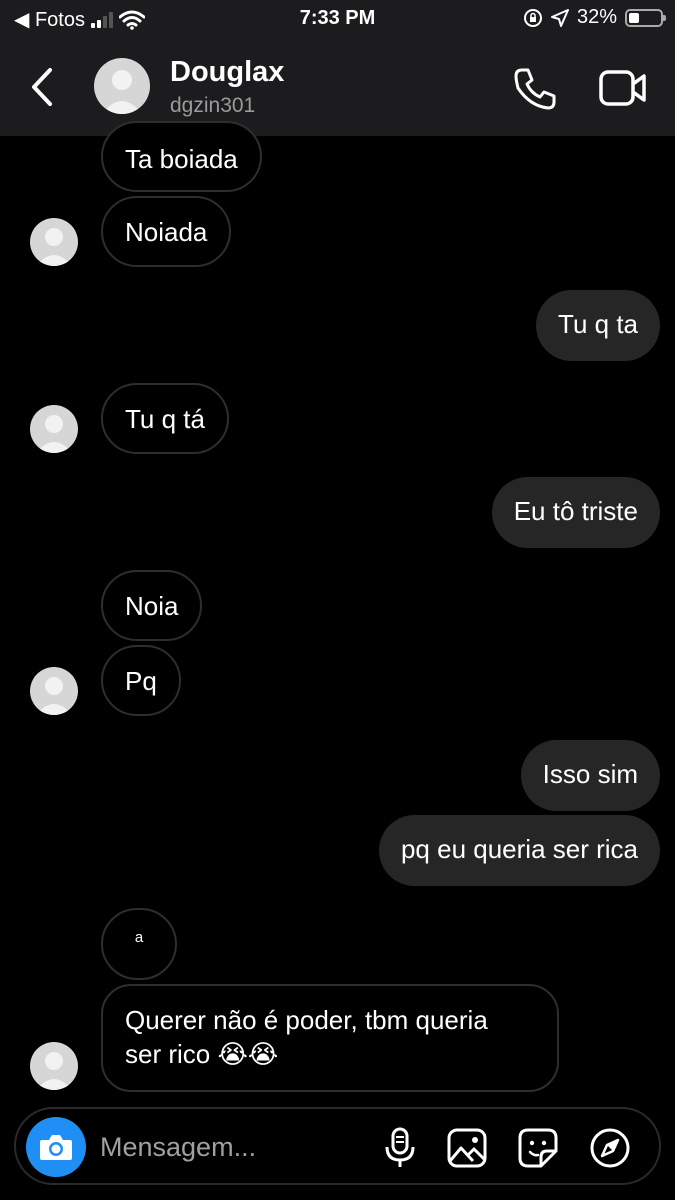 This screenshot has width=675, height=1200. What do you see at coordinates (240, 1147) in the screenshot?
I see `message-input` at bounding box center [240, 1147].